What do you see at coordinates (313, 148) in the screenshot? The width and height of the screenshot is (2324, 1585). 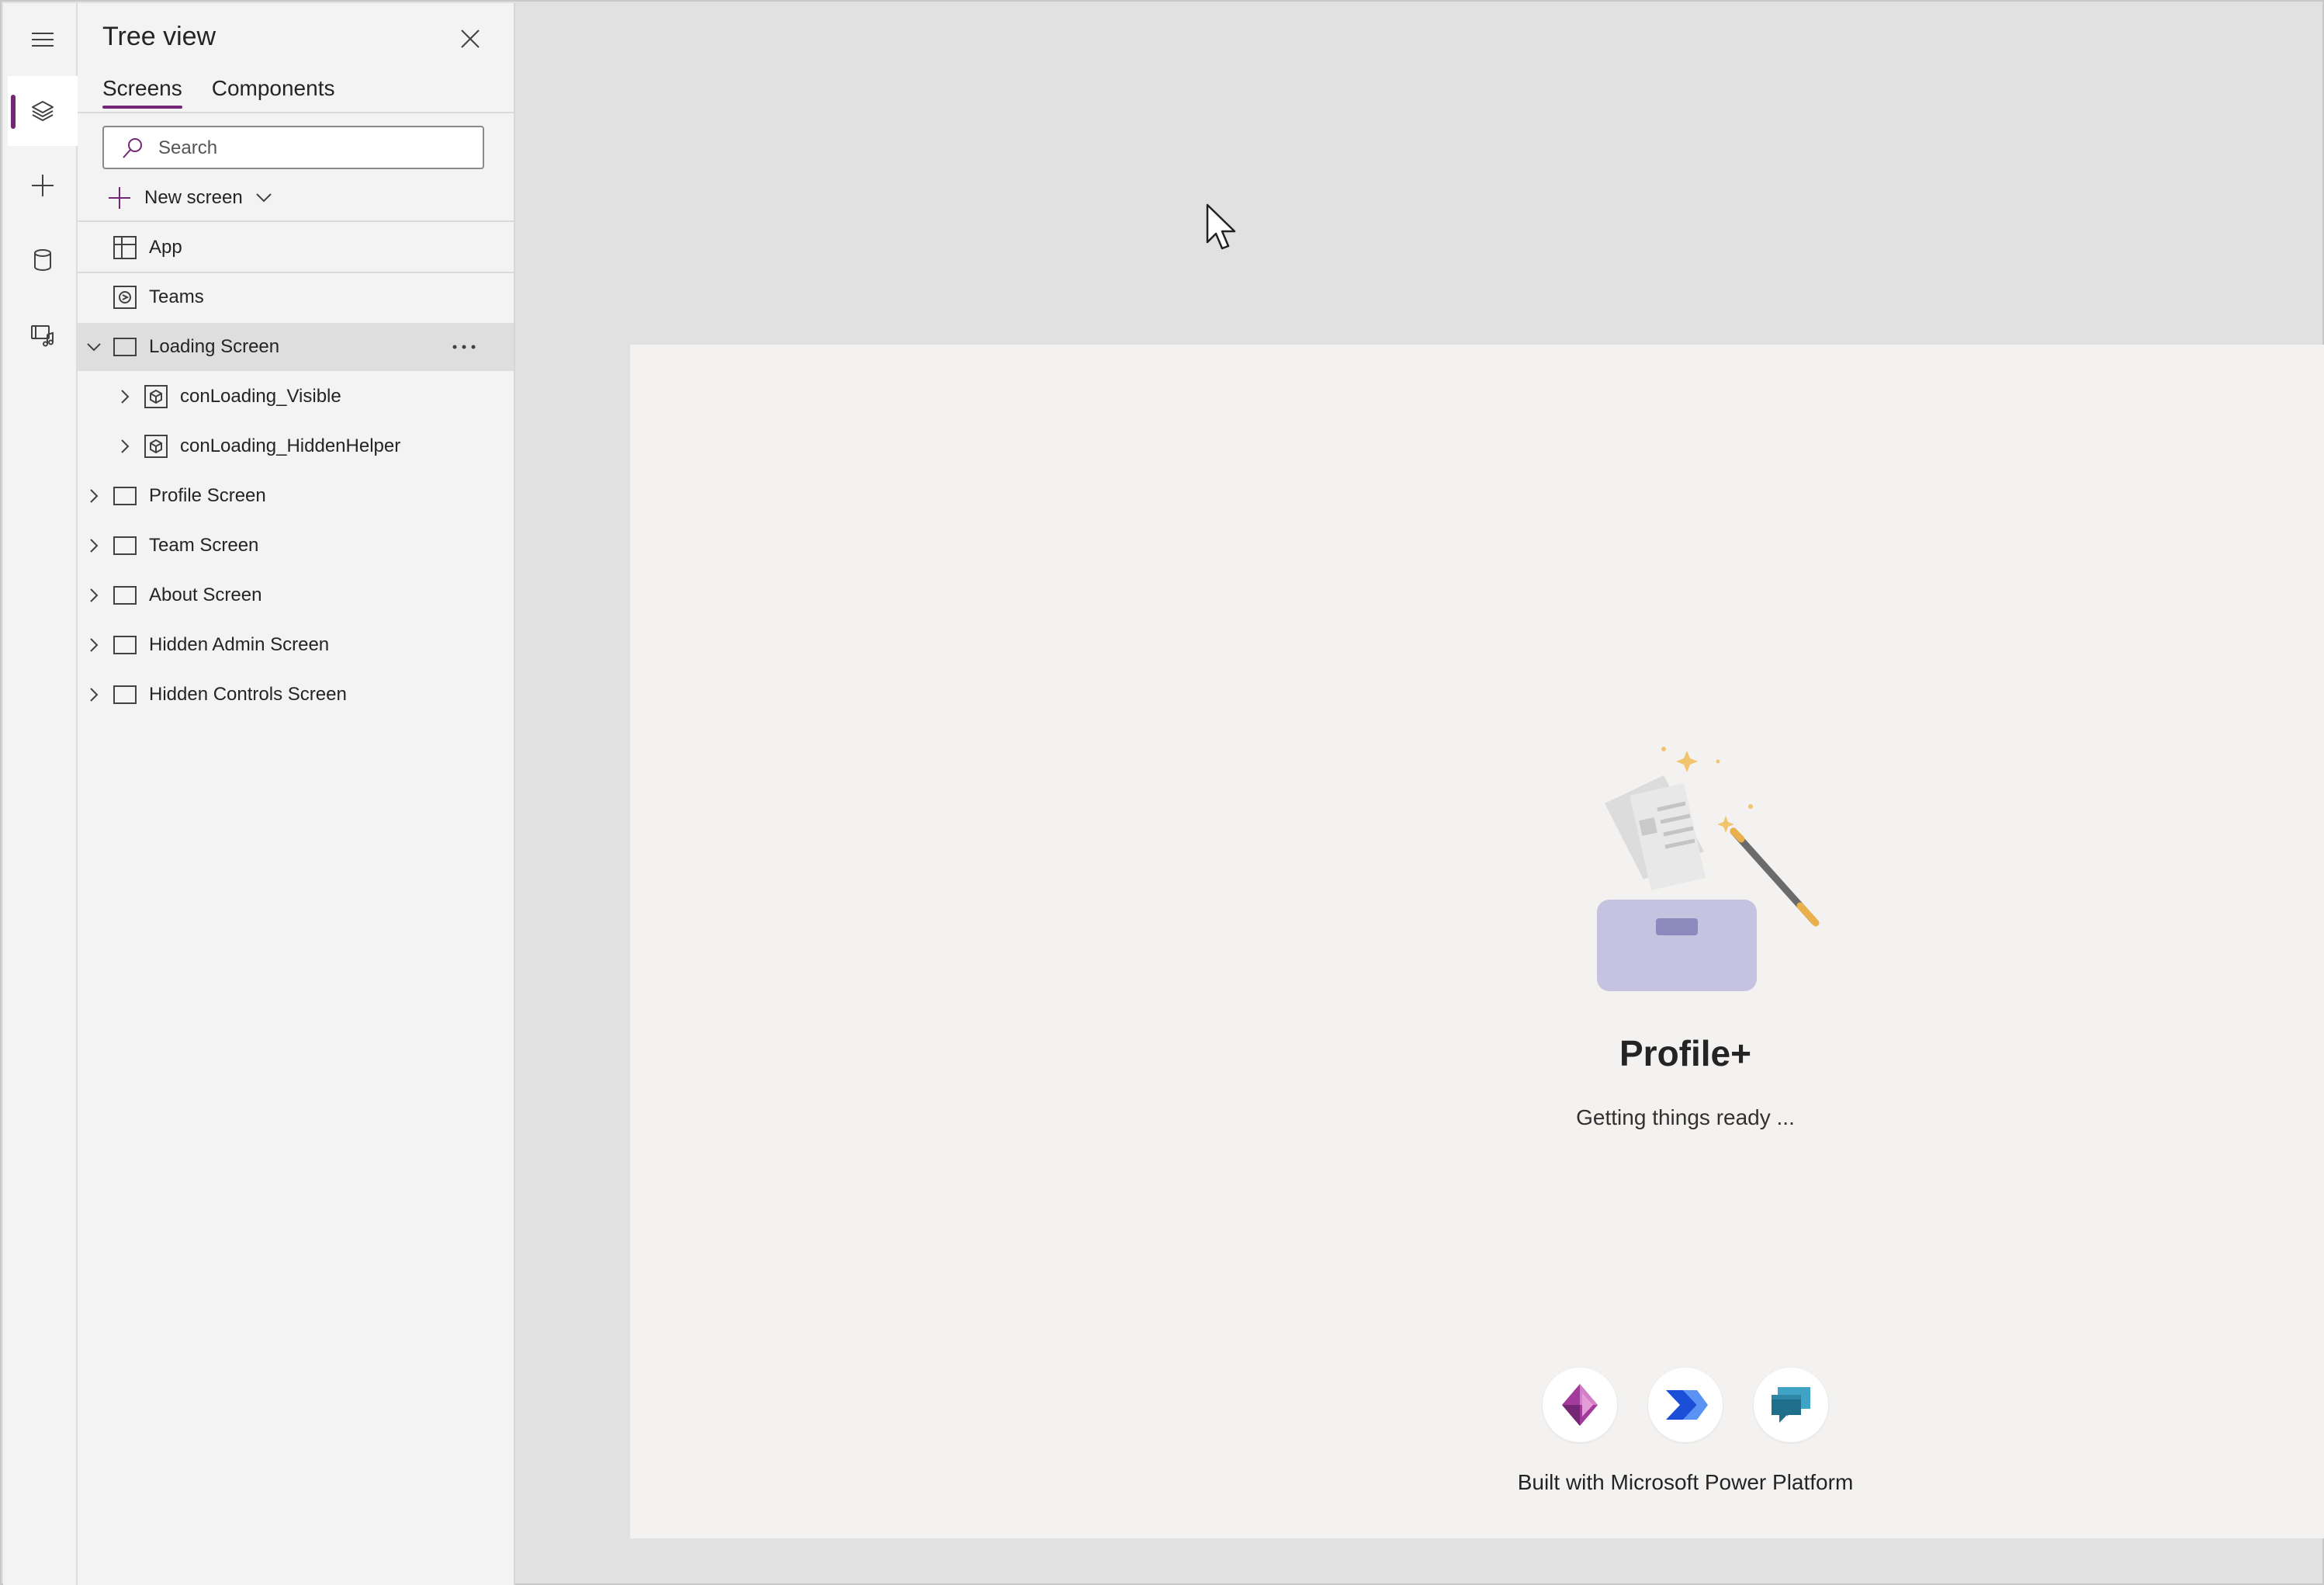 I see `search-input` at bounding box center [313, 148].